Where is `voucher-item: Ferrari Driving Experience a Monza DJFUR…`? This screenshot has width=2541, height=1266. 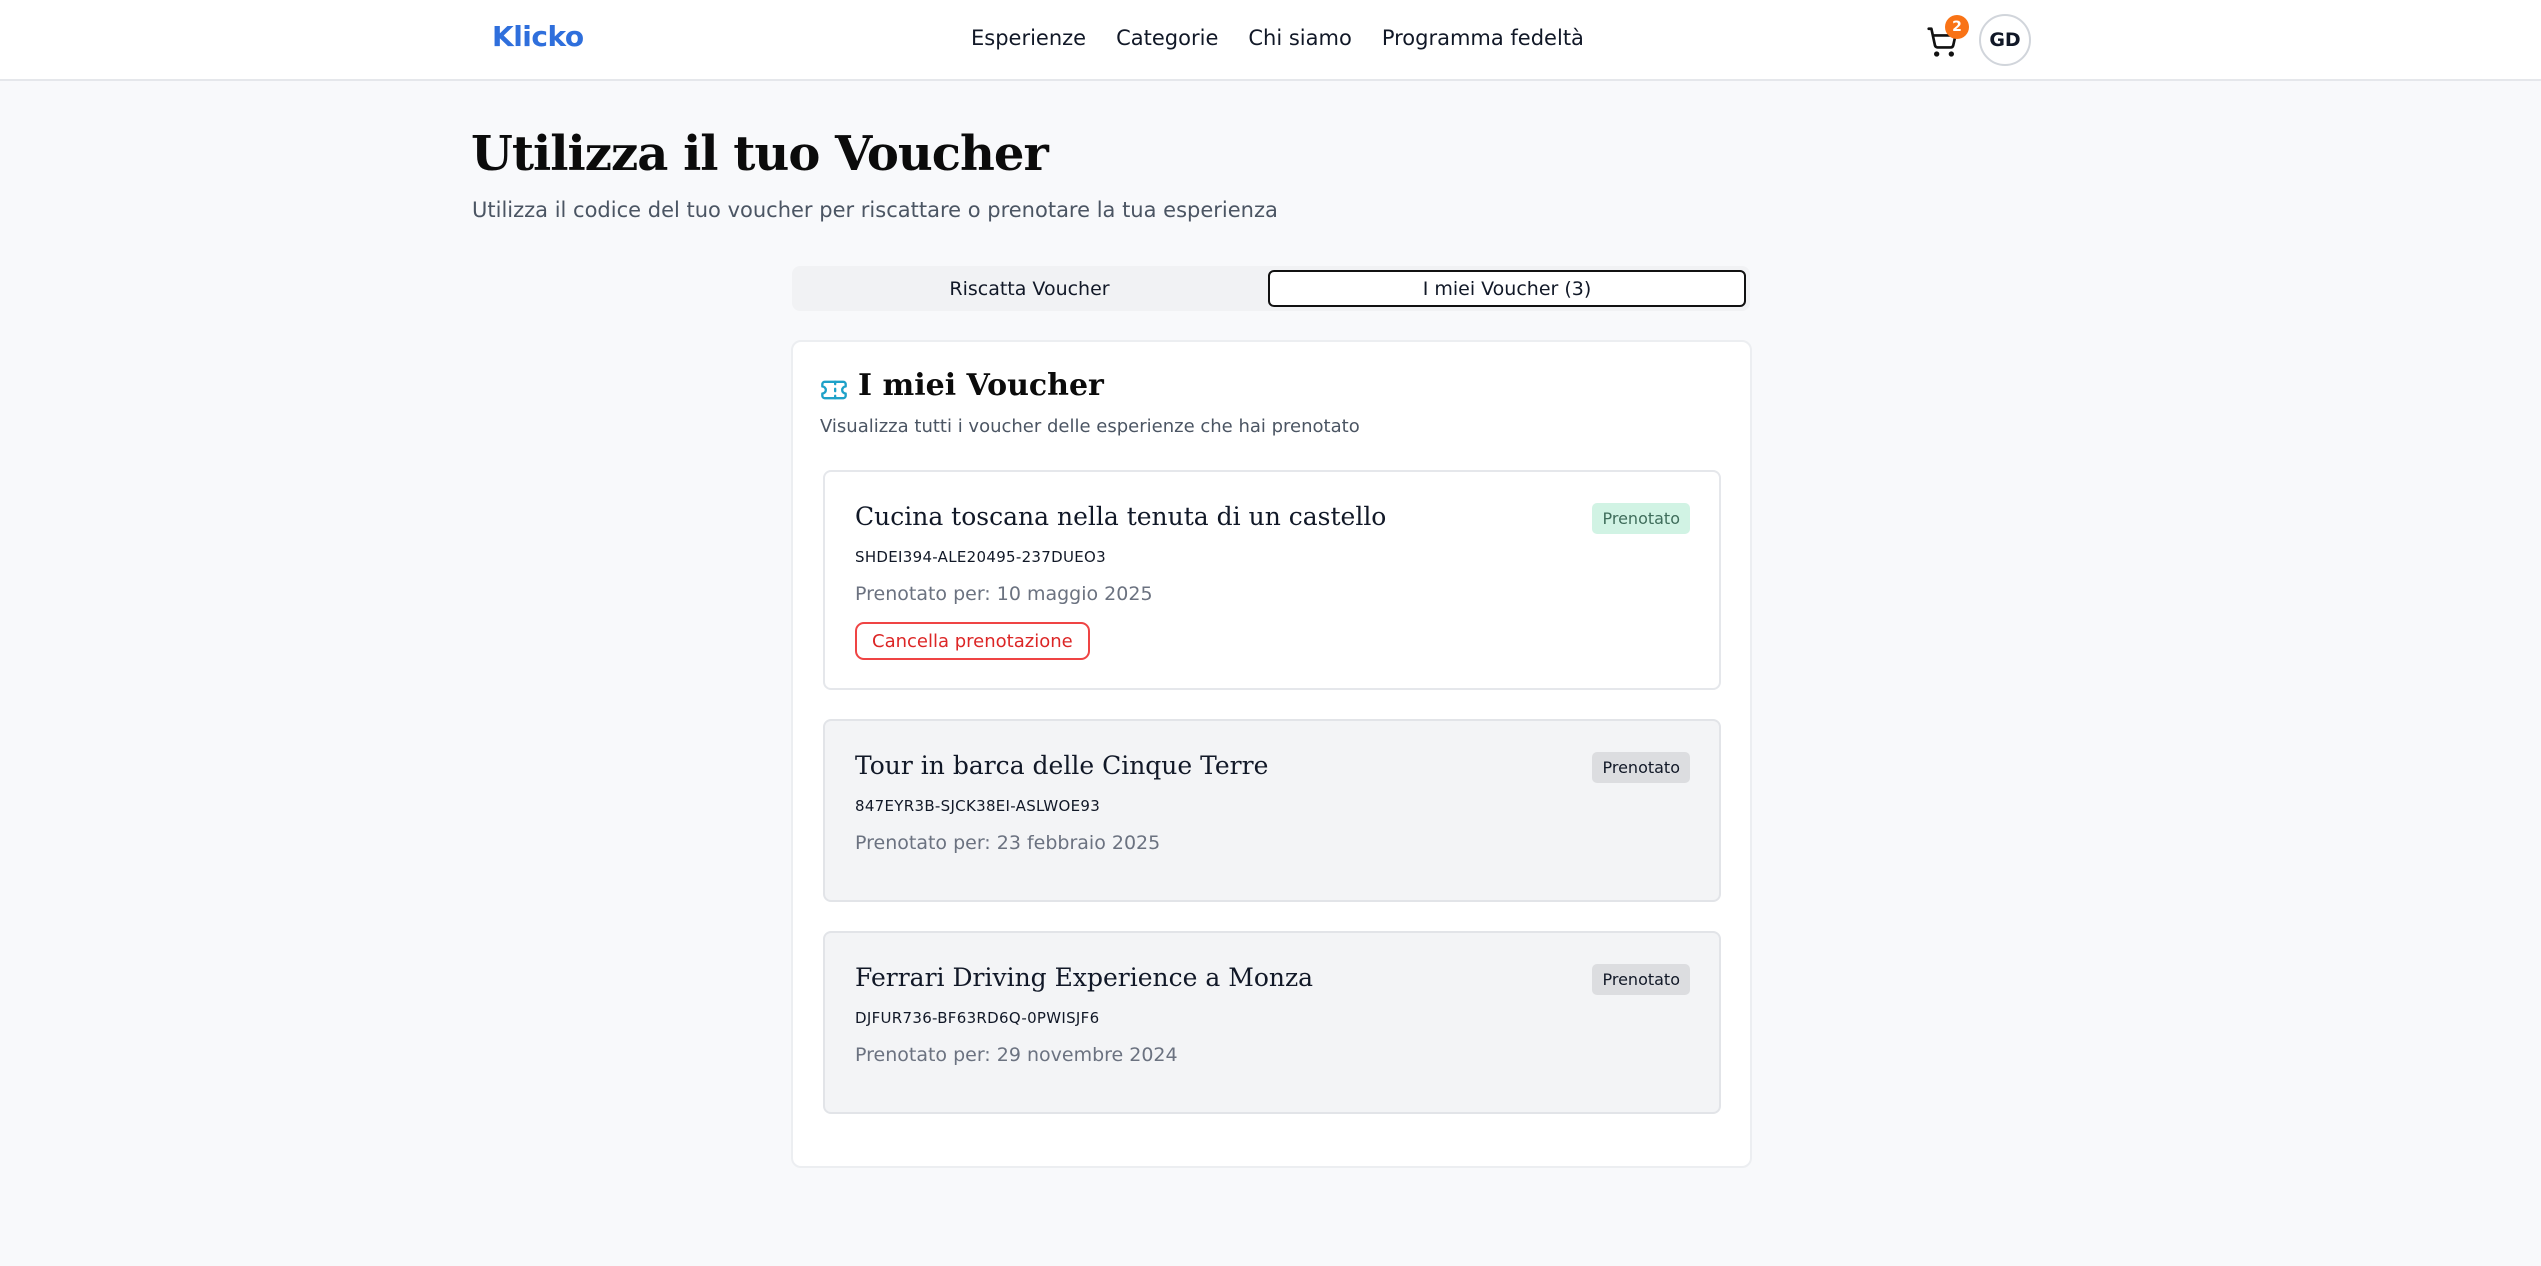 voucher-item: Ferrari Driving Experience a Monza DJFUR… is located at coordinates (1272, 1022).